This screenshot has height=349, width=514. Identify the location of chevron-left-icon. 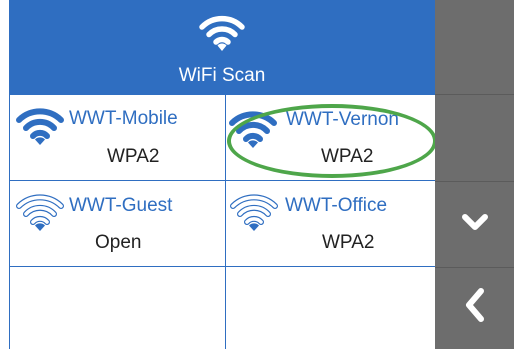
(475, 305).